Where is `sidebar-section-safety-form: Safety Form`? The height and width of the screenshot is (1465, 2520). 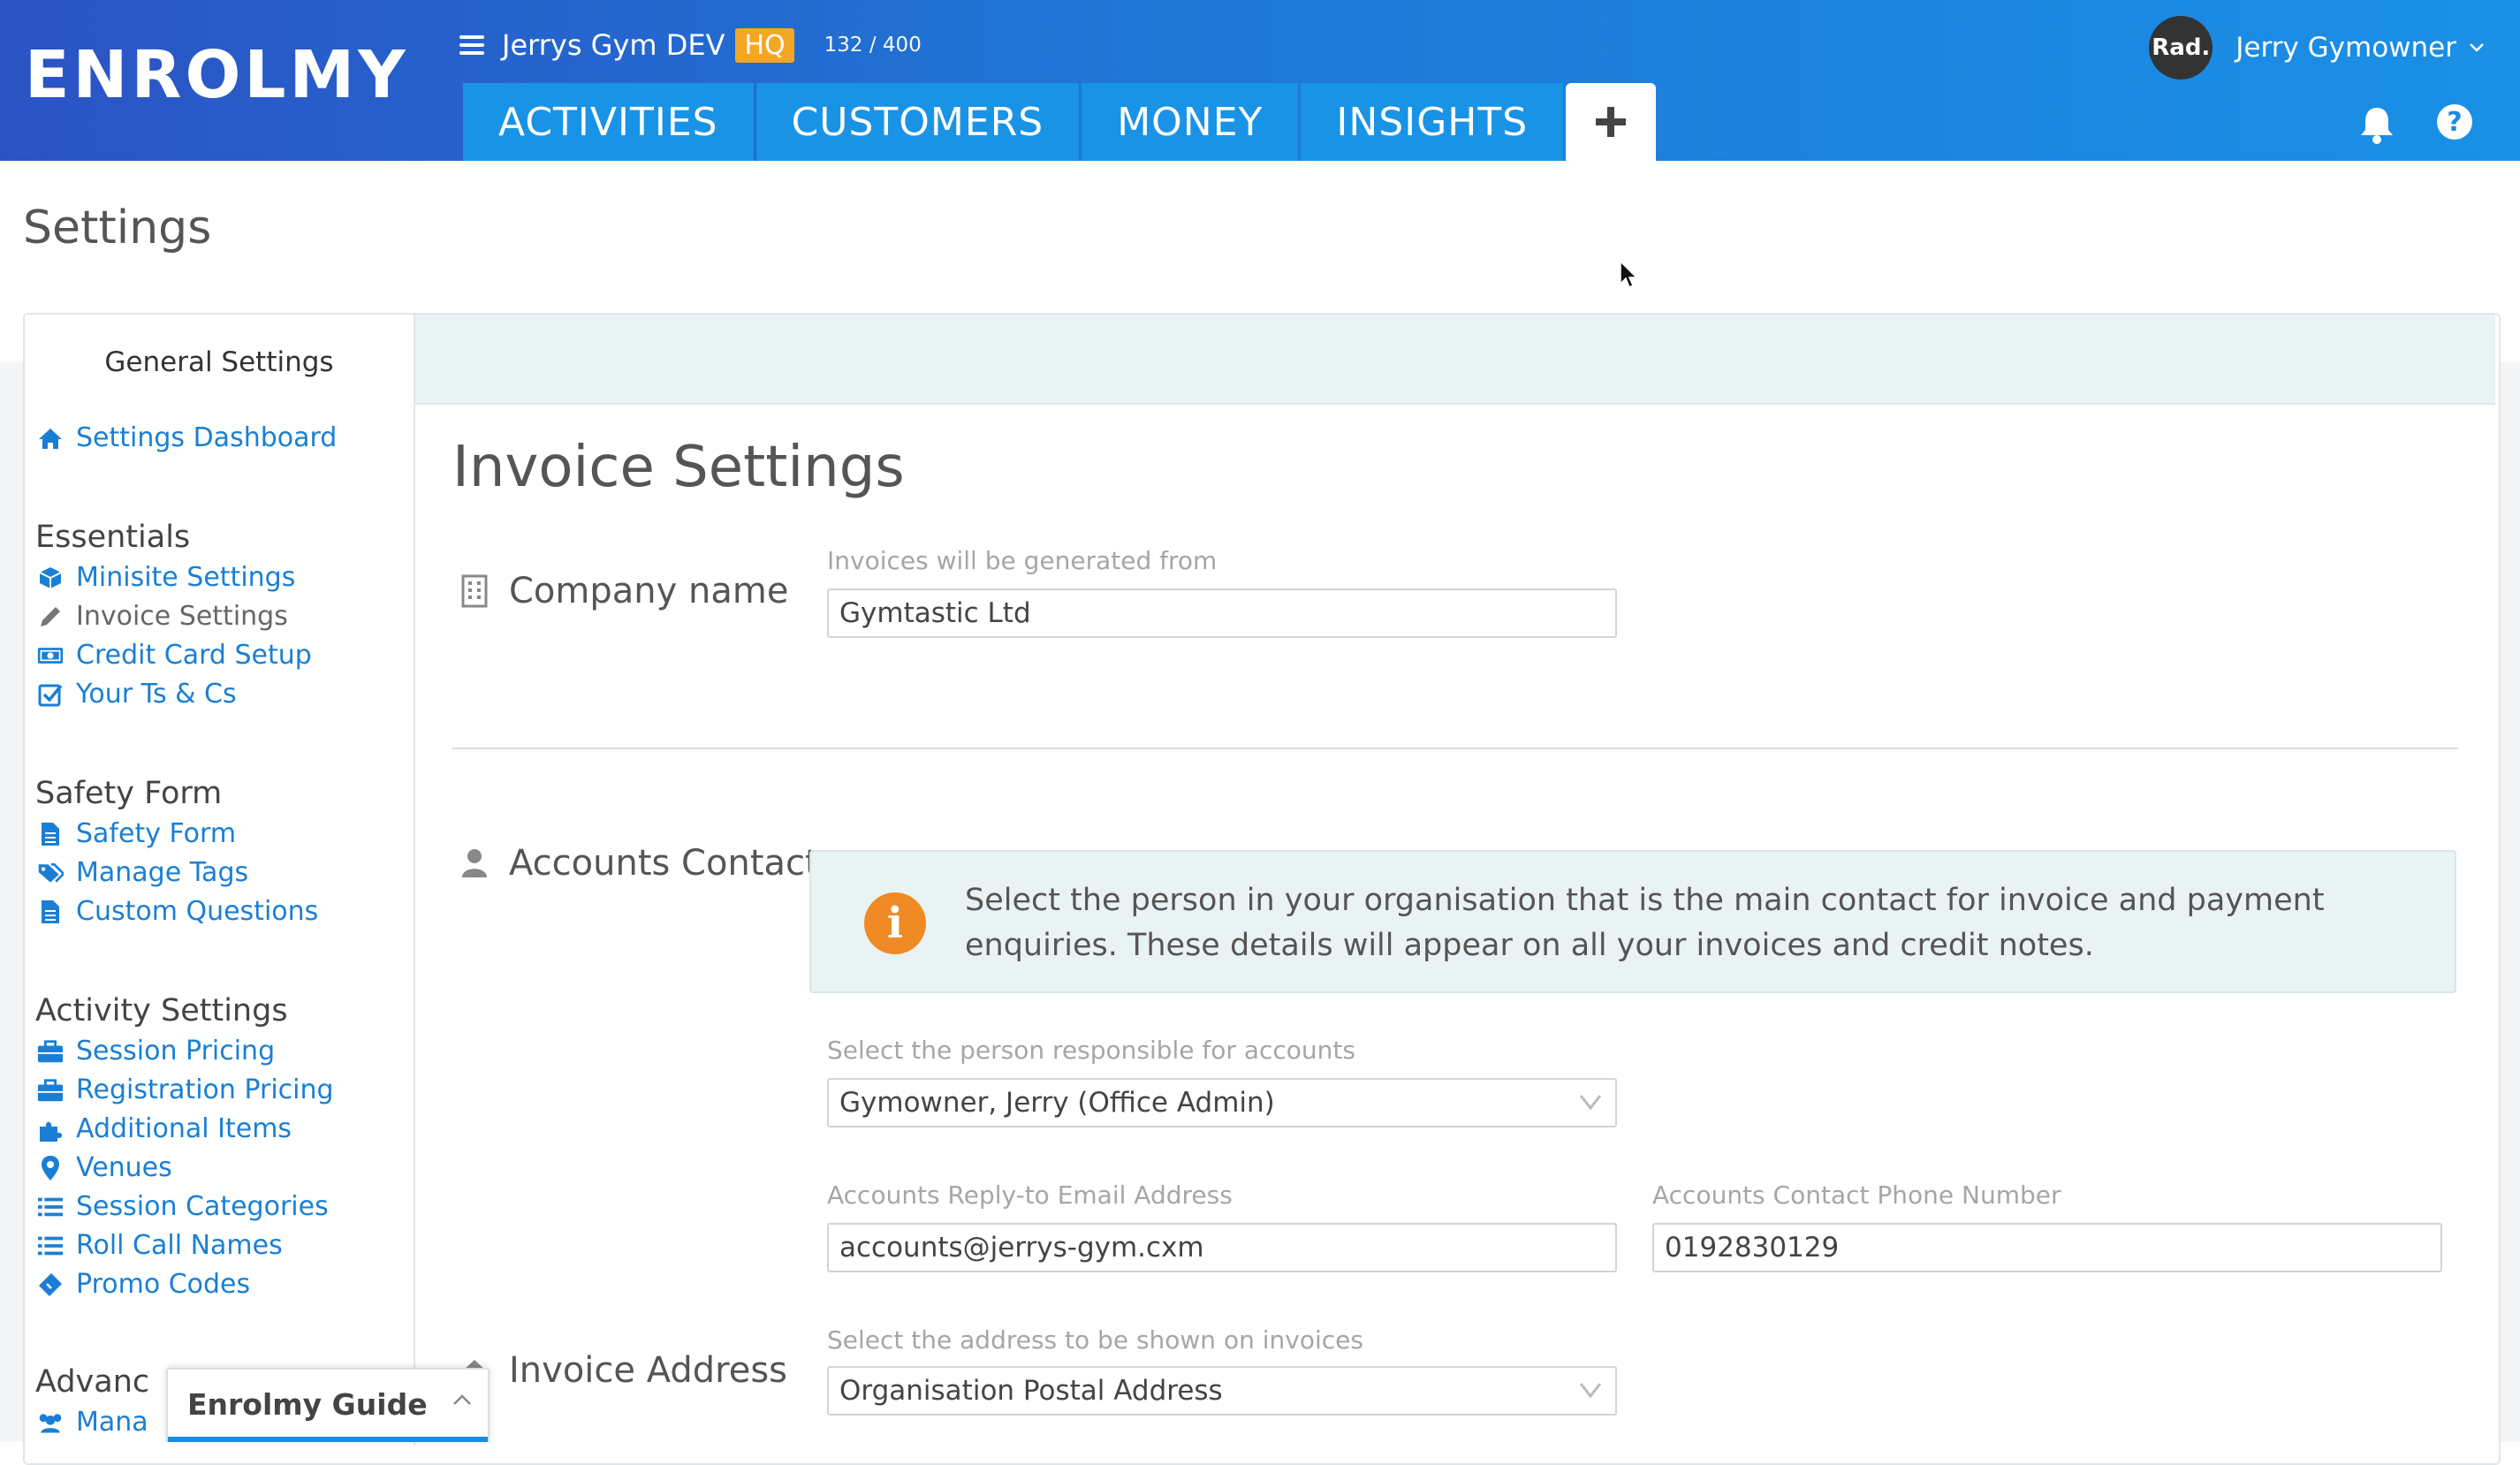
sidebar-section-safety-form: Safety Form is located at coordinates (129, 793).